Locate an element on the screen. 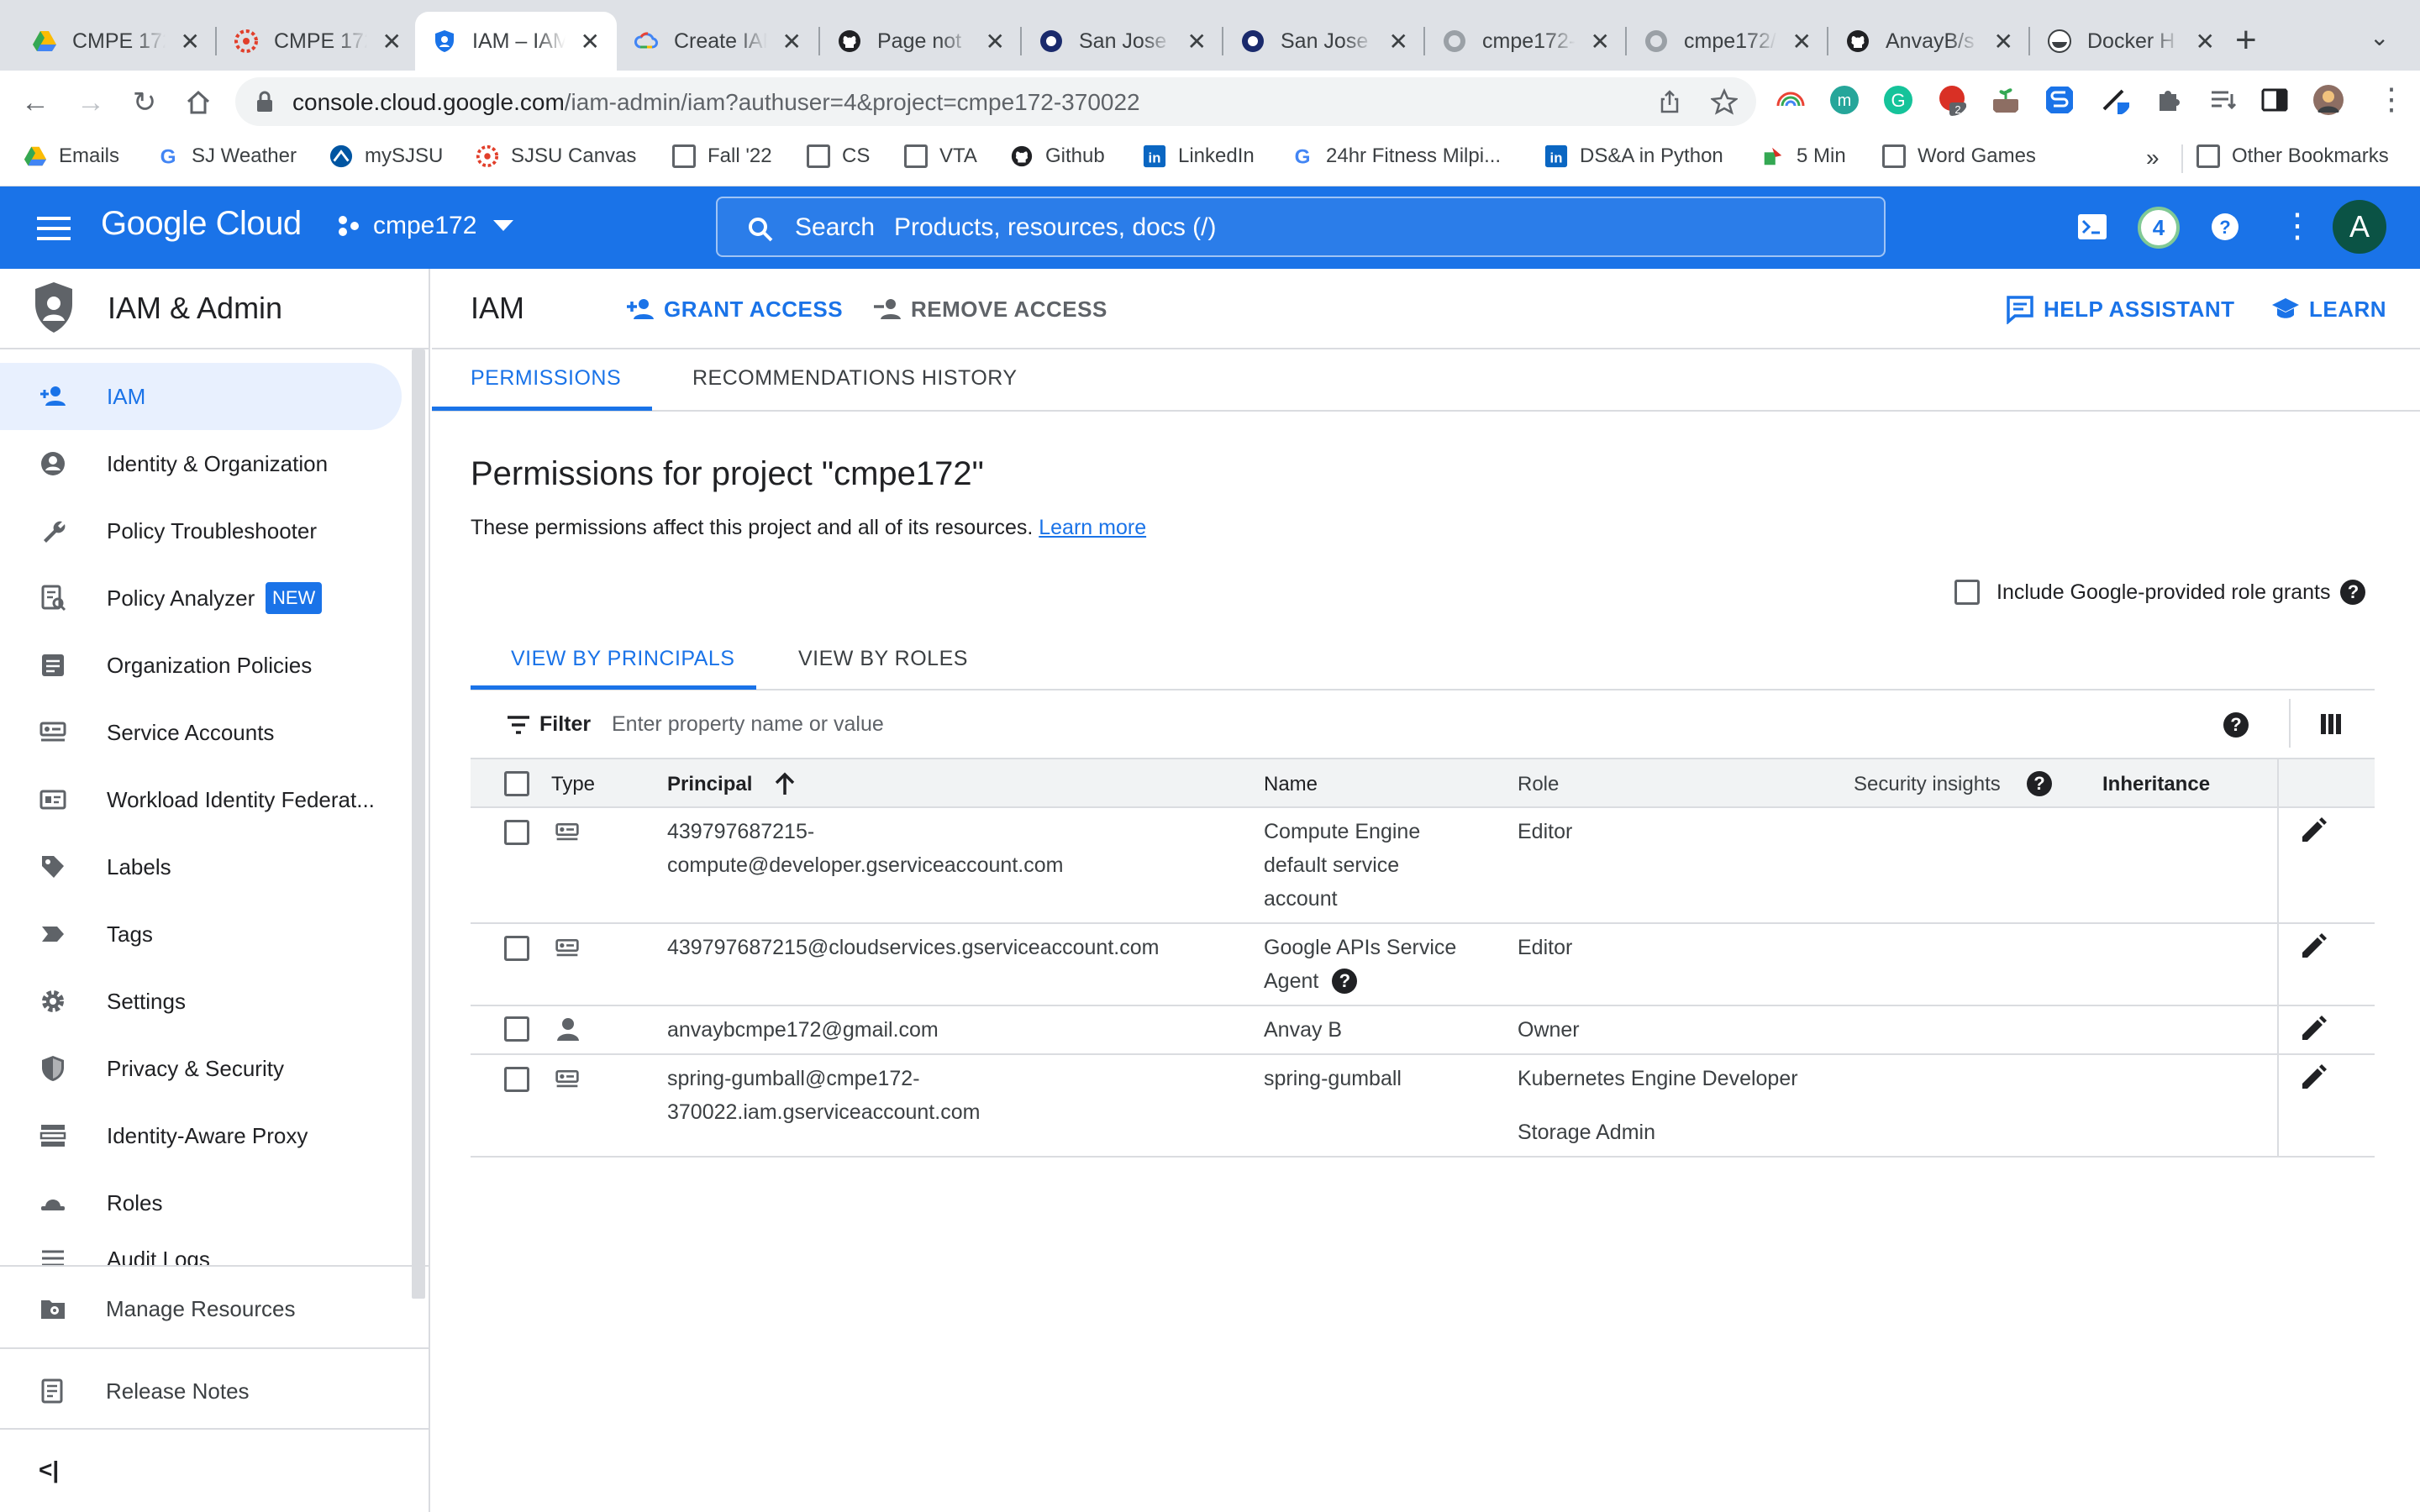 The width and height of the screenshot is (2420, 1512). sidebar-item-labels: Labels is located at coordinates (202, 866).